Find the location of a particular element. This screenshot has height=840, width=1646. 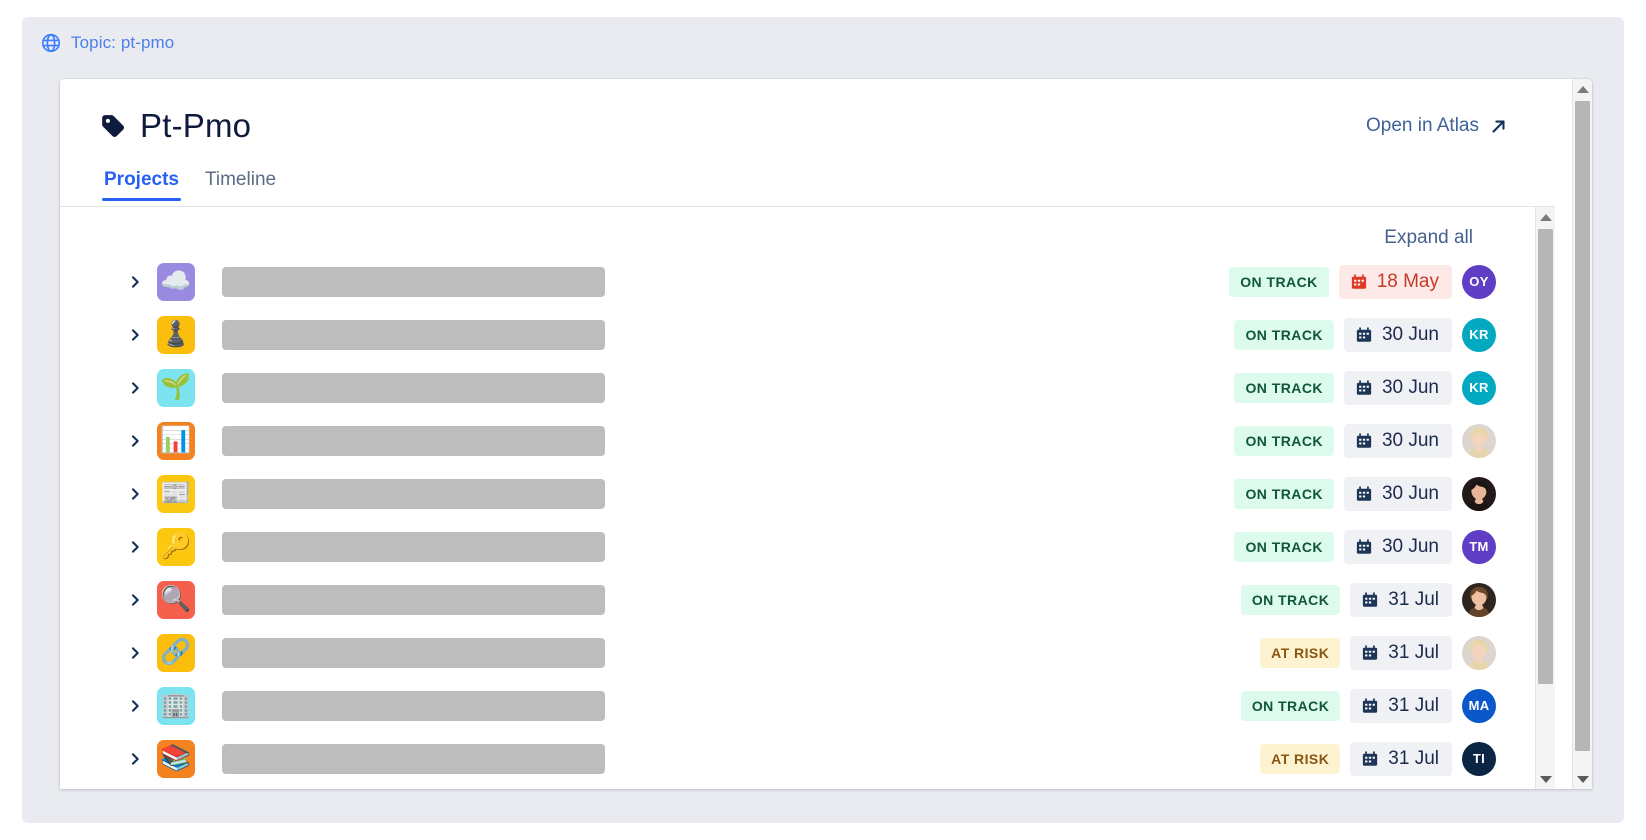

tab-bar: Projects Timeline is located at coordinates (807, 184).